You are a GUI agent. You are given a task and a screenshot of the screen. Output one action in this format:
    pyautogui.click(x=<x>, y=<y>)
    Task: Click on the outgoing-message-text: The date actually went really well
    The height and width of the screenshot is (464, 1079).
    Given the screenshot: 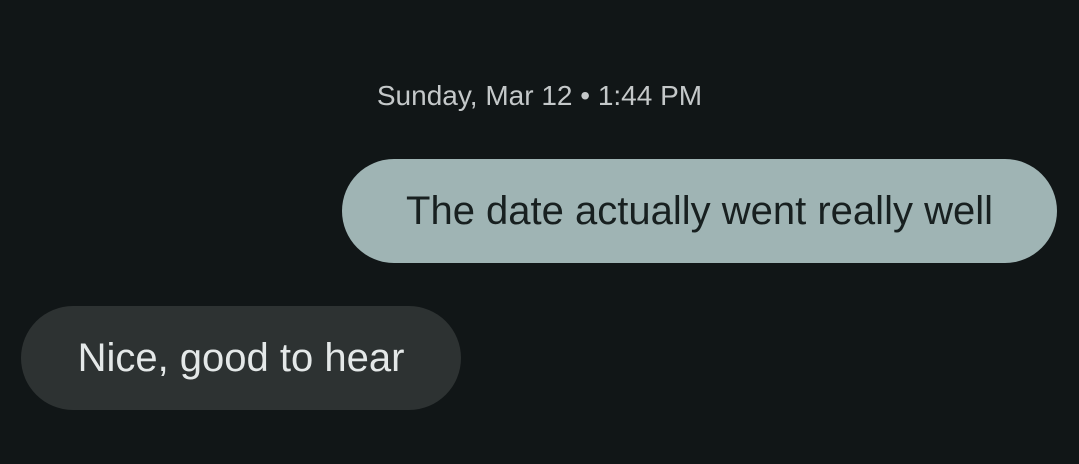 What is the action you would take?
    pyautogui.click(x=699, y=210)
    